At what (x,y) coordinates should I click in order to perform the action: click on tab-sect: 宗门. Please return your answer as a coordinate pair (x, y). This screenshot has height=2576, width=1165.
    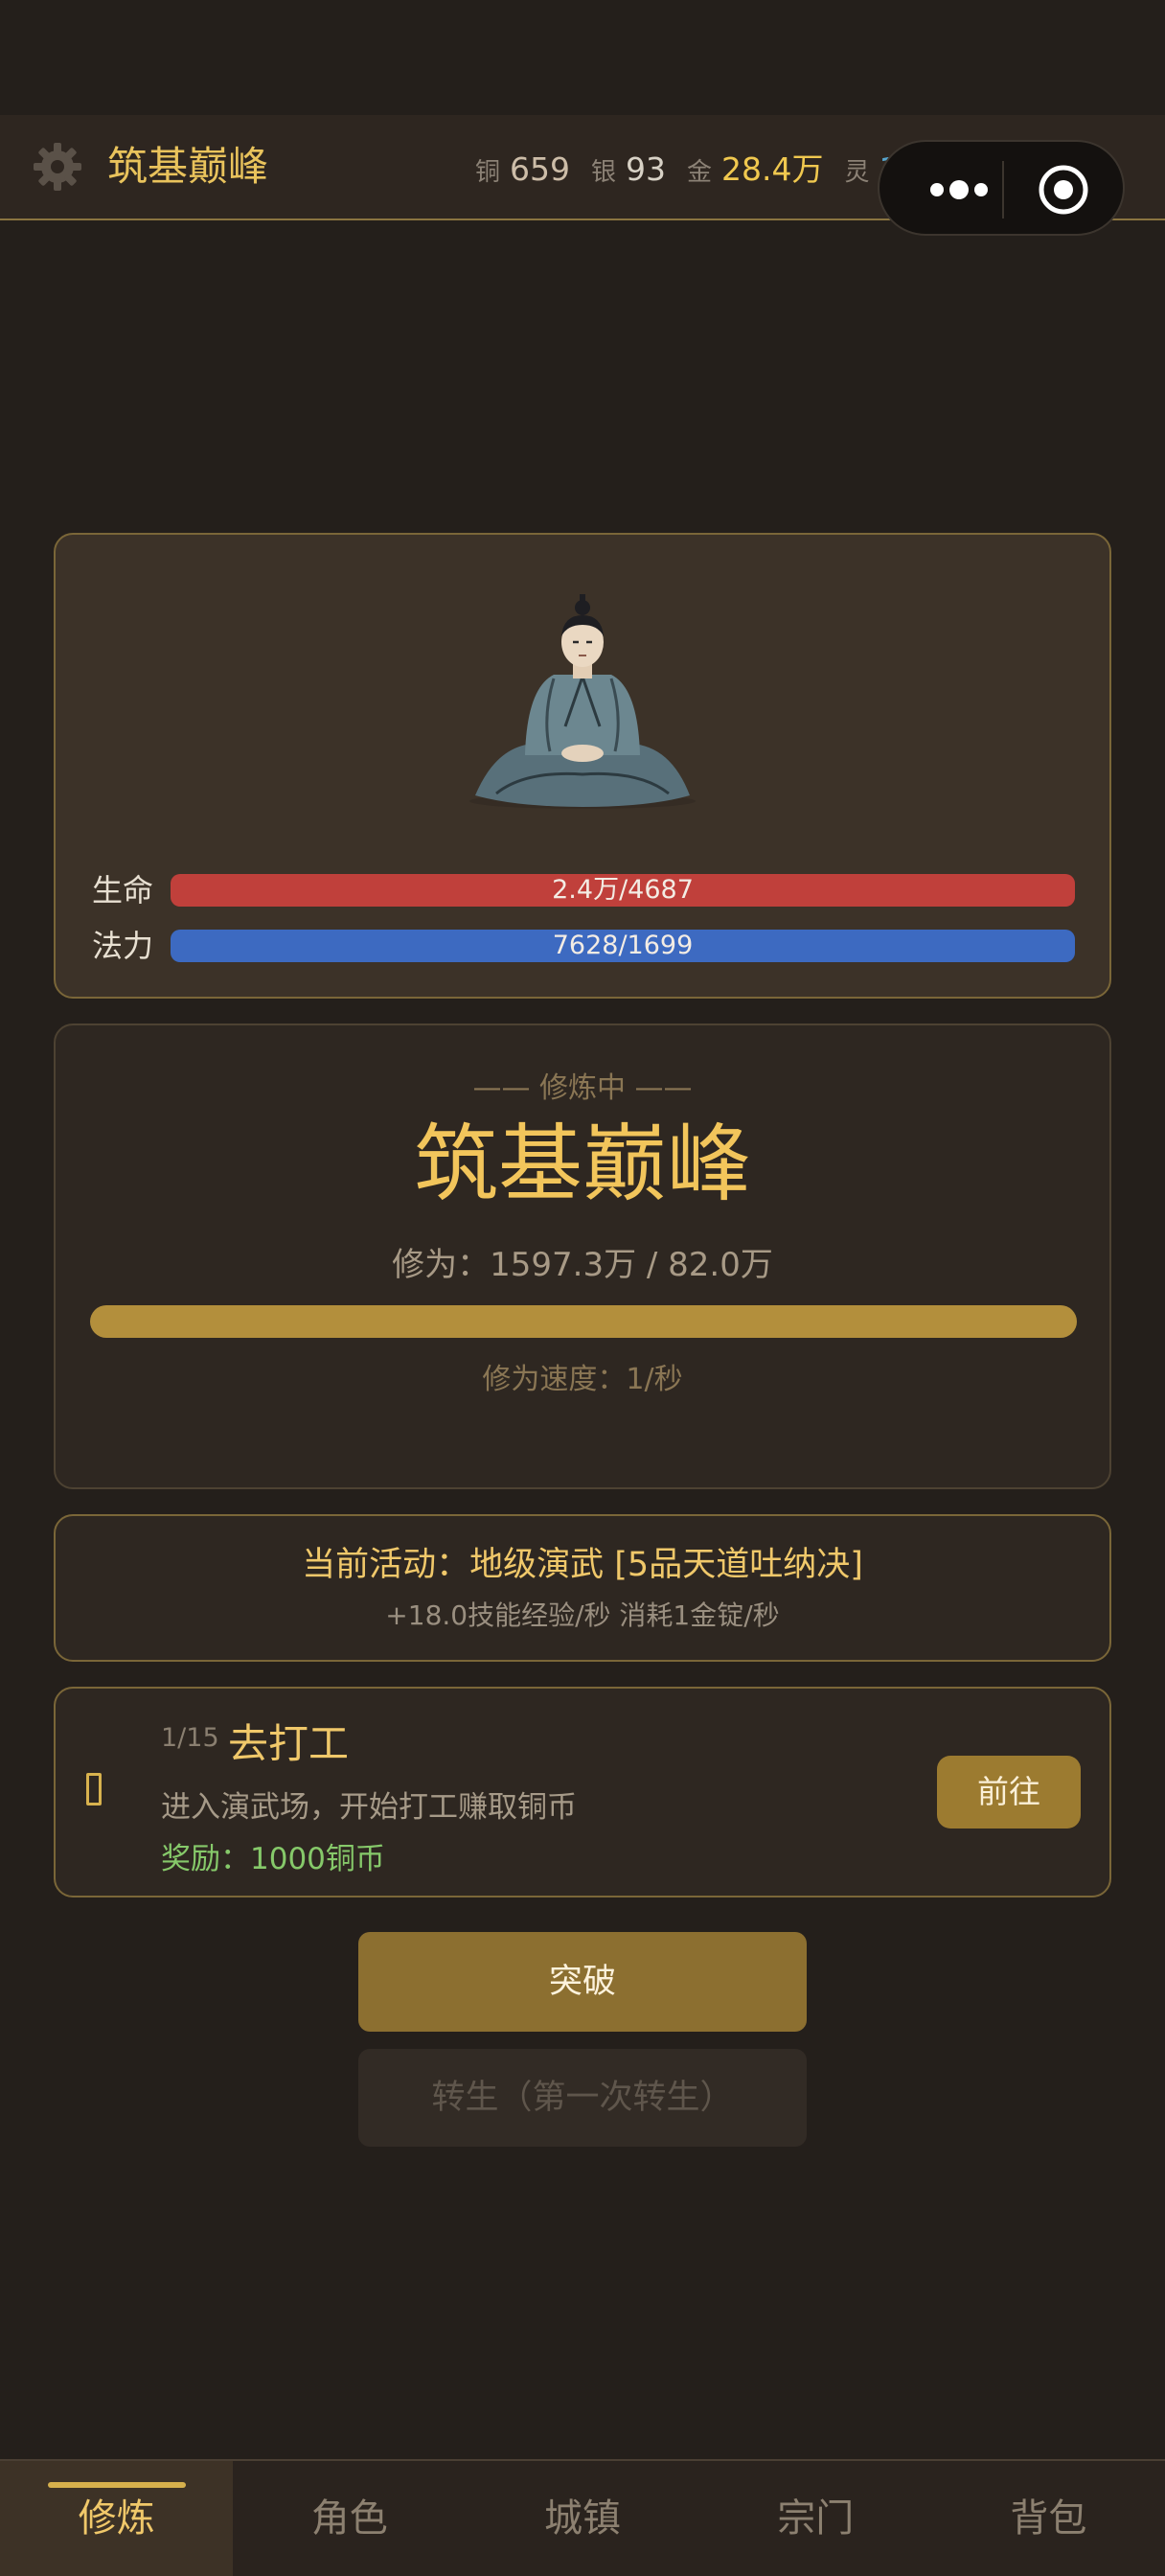
    Looking at the image, I should click on (816, 2518).